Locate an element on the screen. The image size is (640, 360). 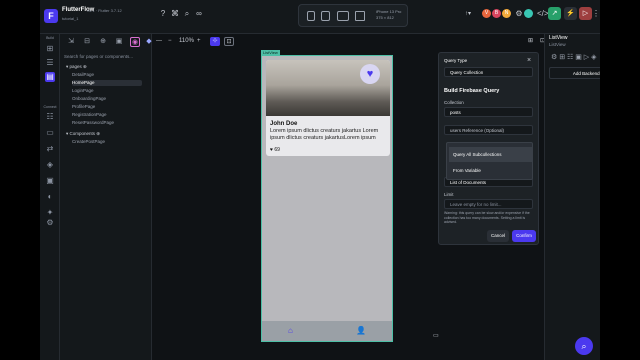
theme-icon: ◐ is located at coordinates (50, 197).